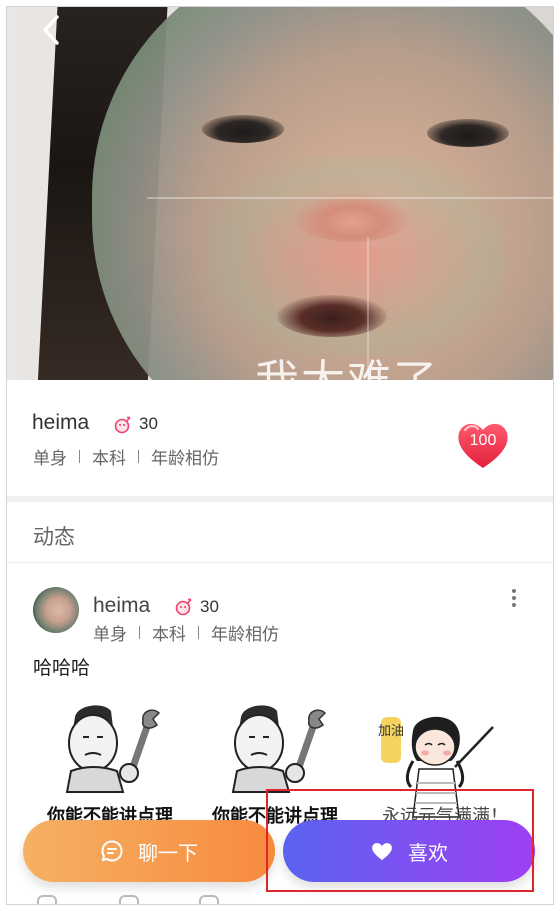 The image size is (560, 911). Describe the element at coordinates (122, 605) in the screenshot. I see `post-author-name: heima` at that location.